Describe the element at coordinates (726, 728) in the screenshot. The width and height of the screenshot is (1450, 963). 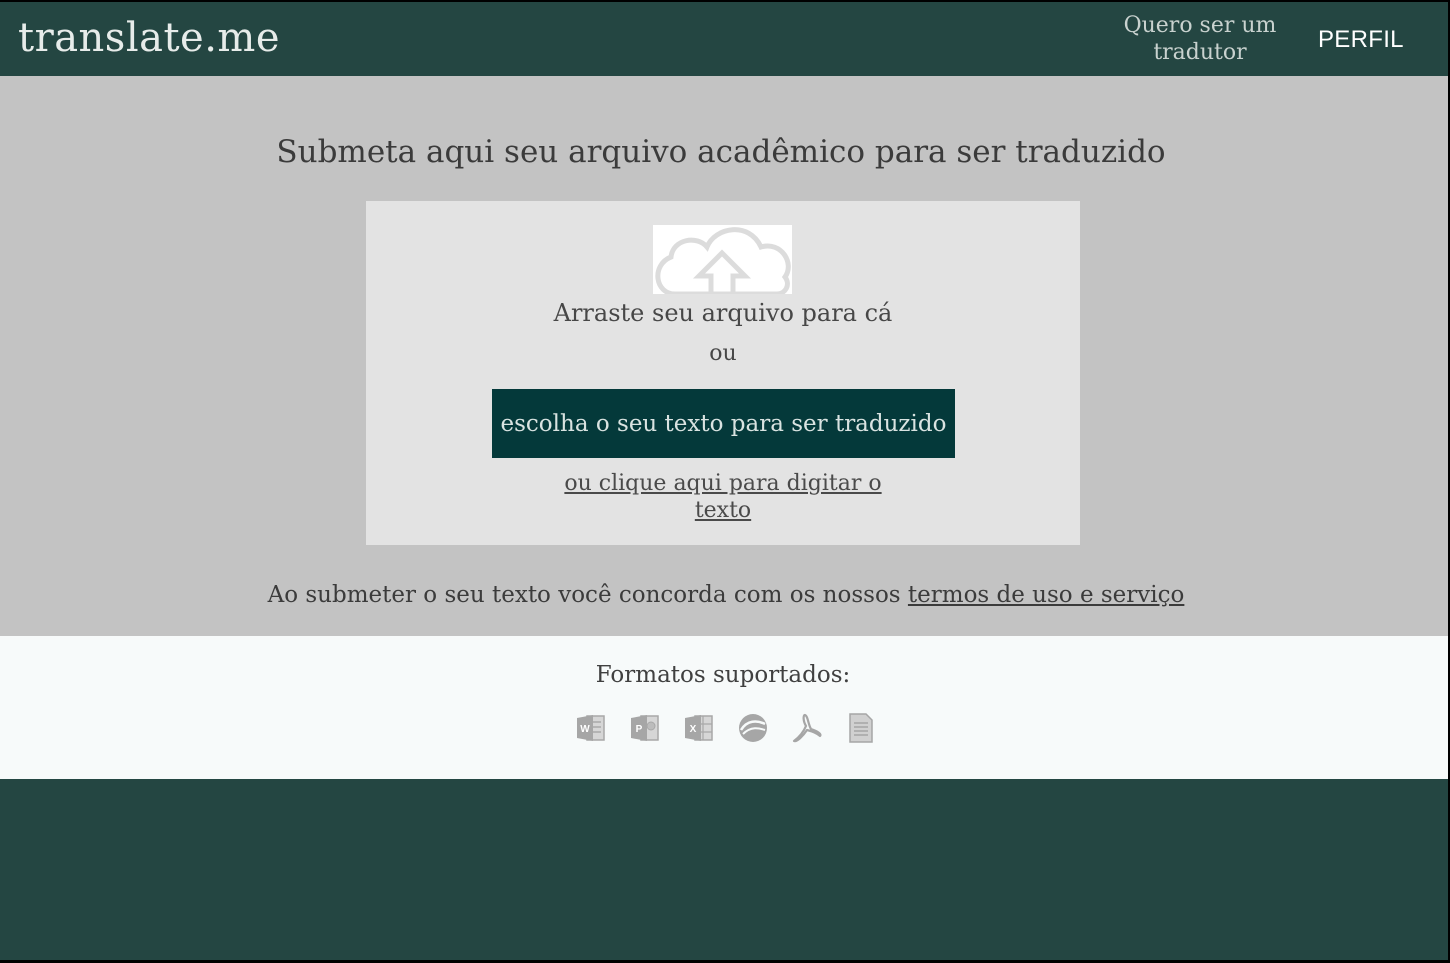
I see `format-icon-row: W P X` at that location.